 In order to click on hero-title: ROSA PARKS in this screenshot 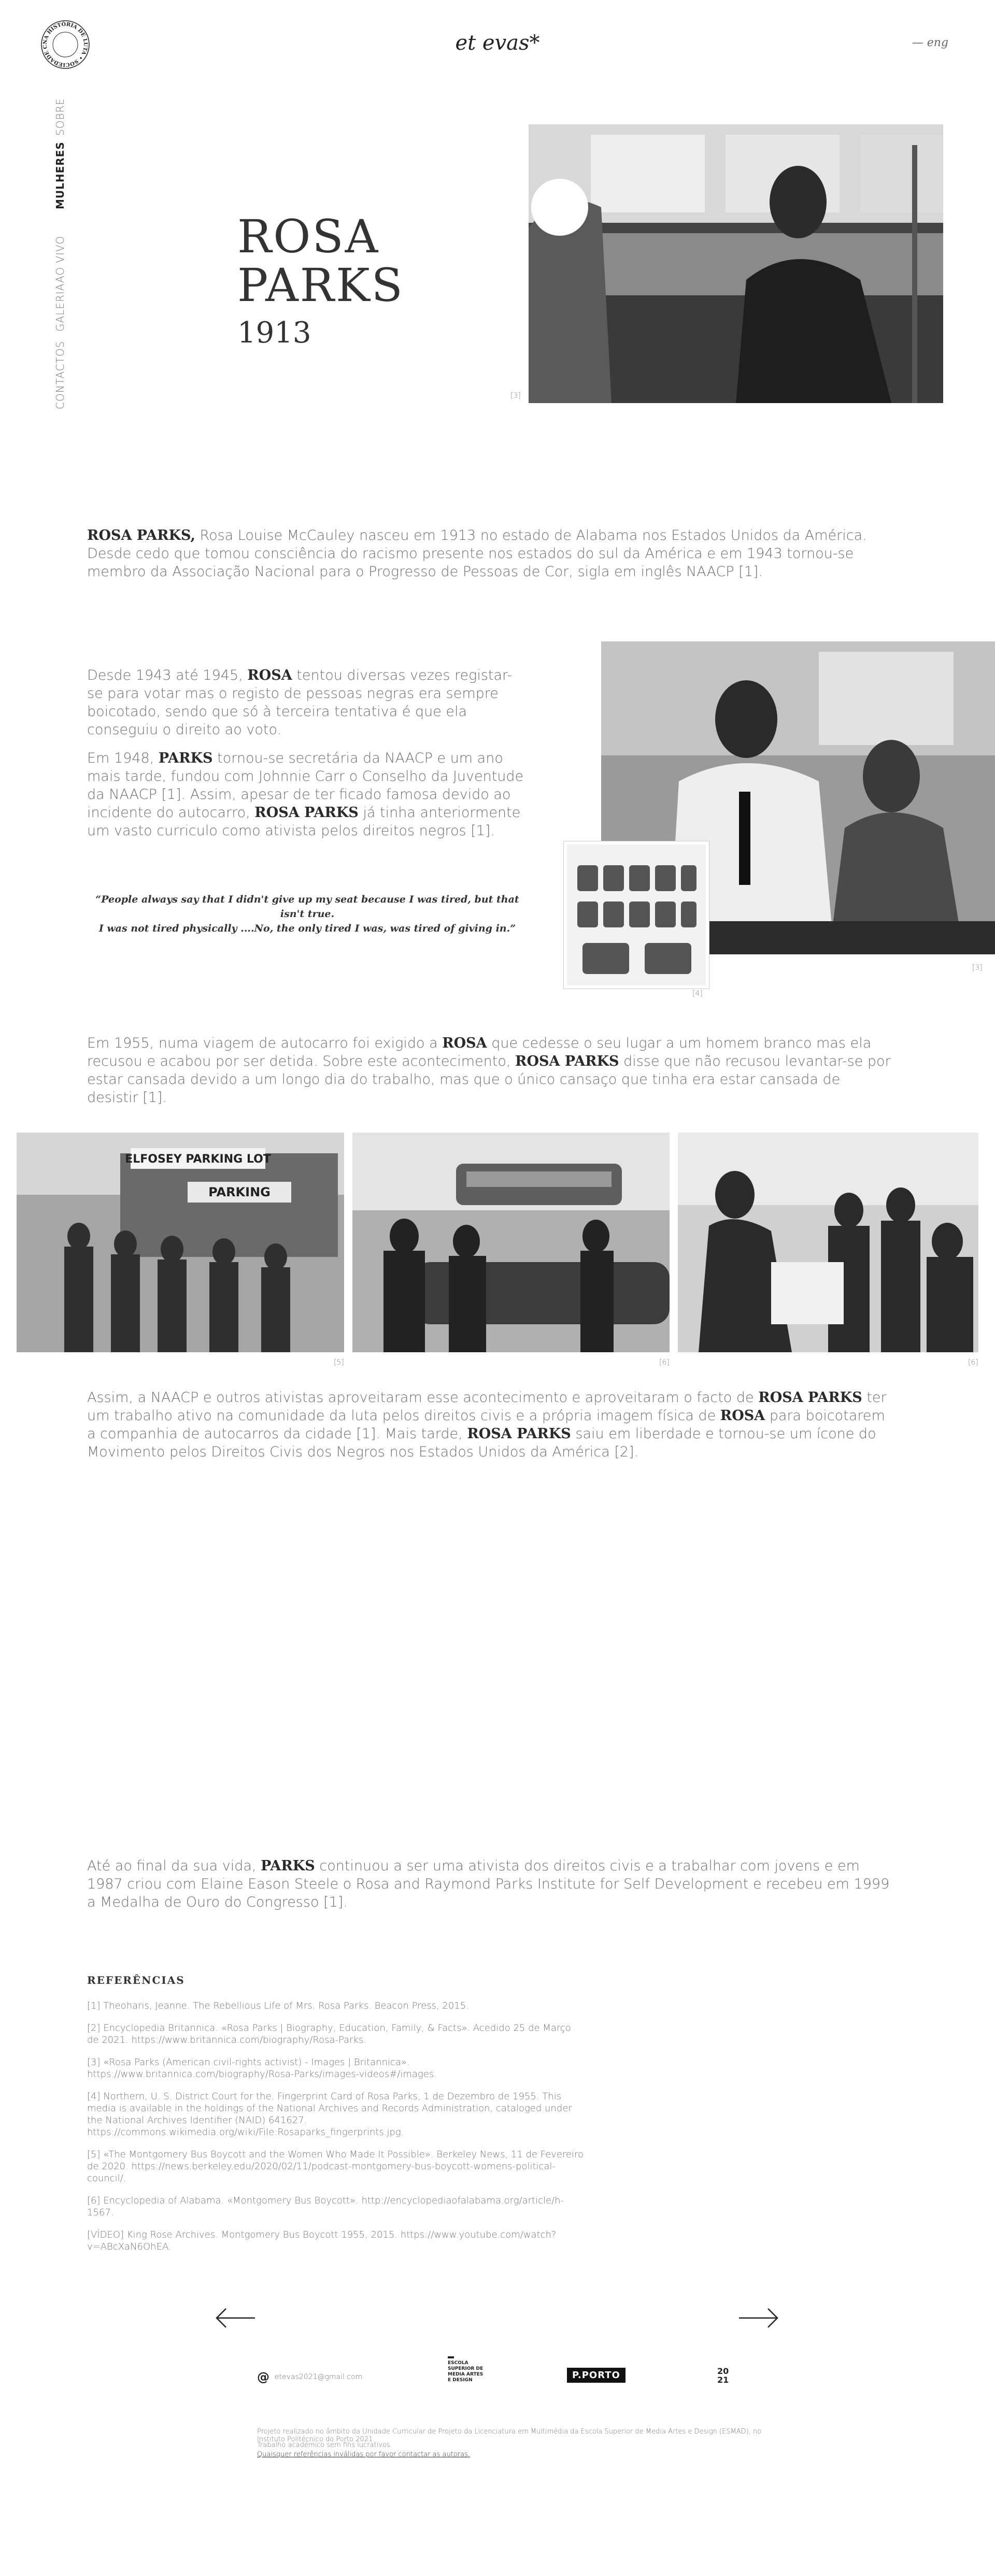, I will do `click(320, 261)`.